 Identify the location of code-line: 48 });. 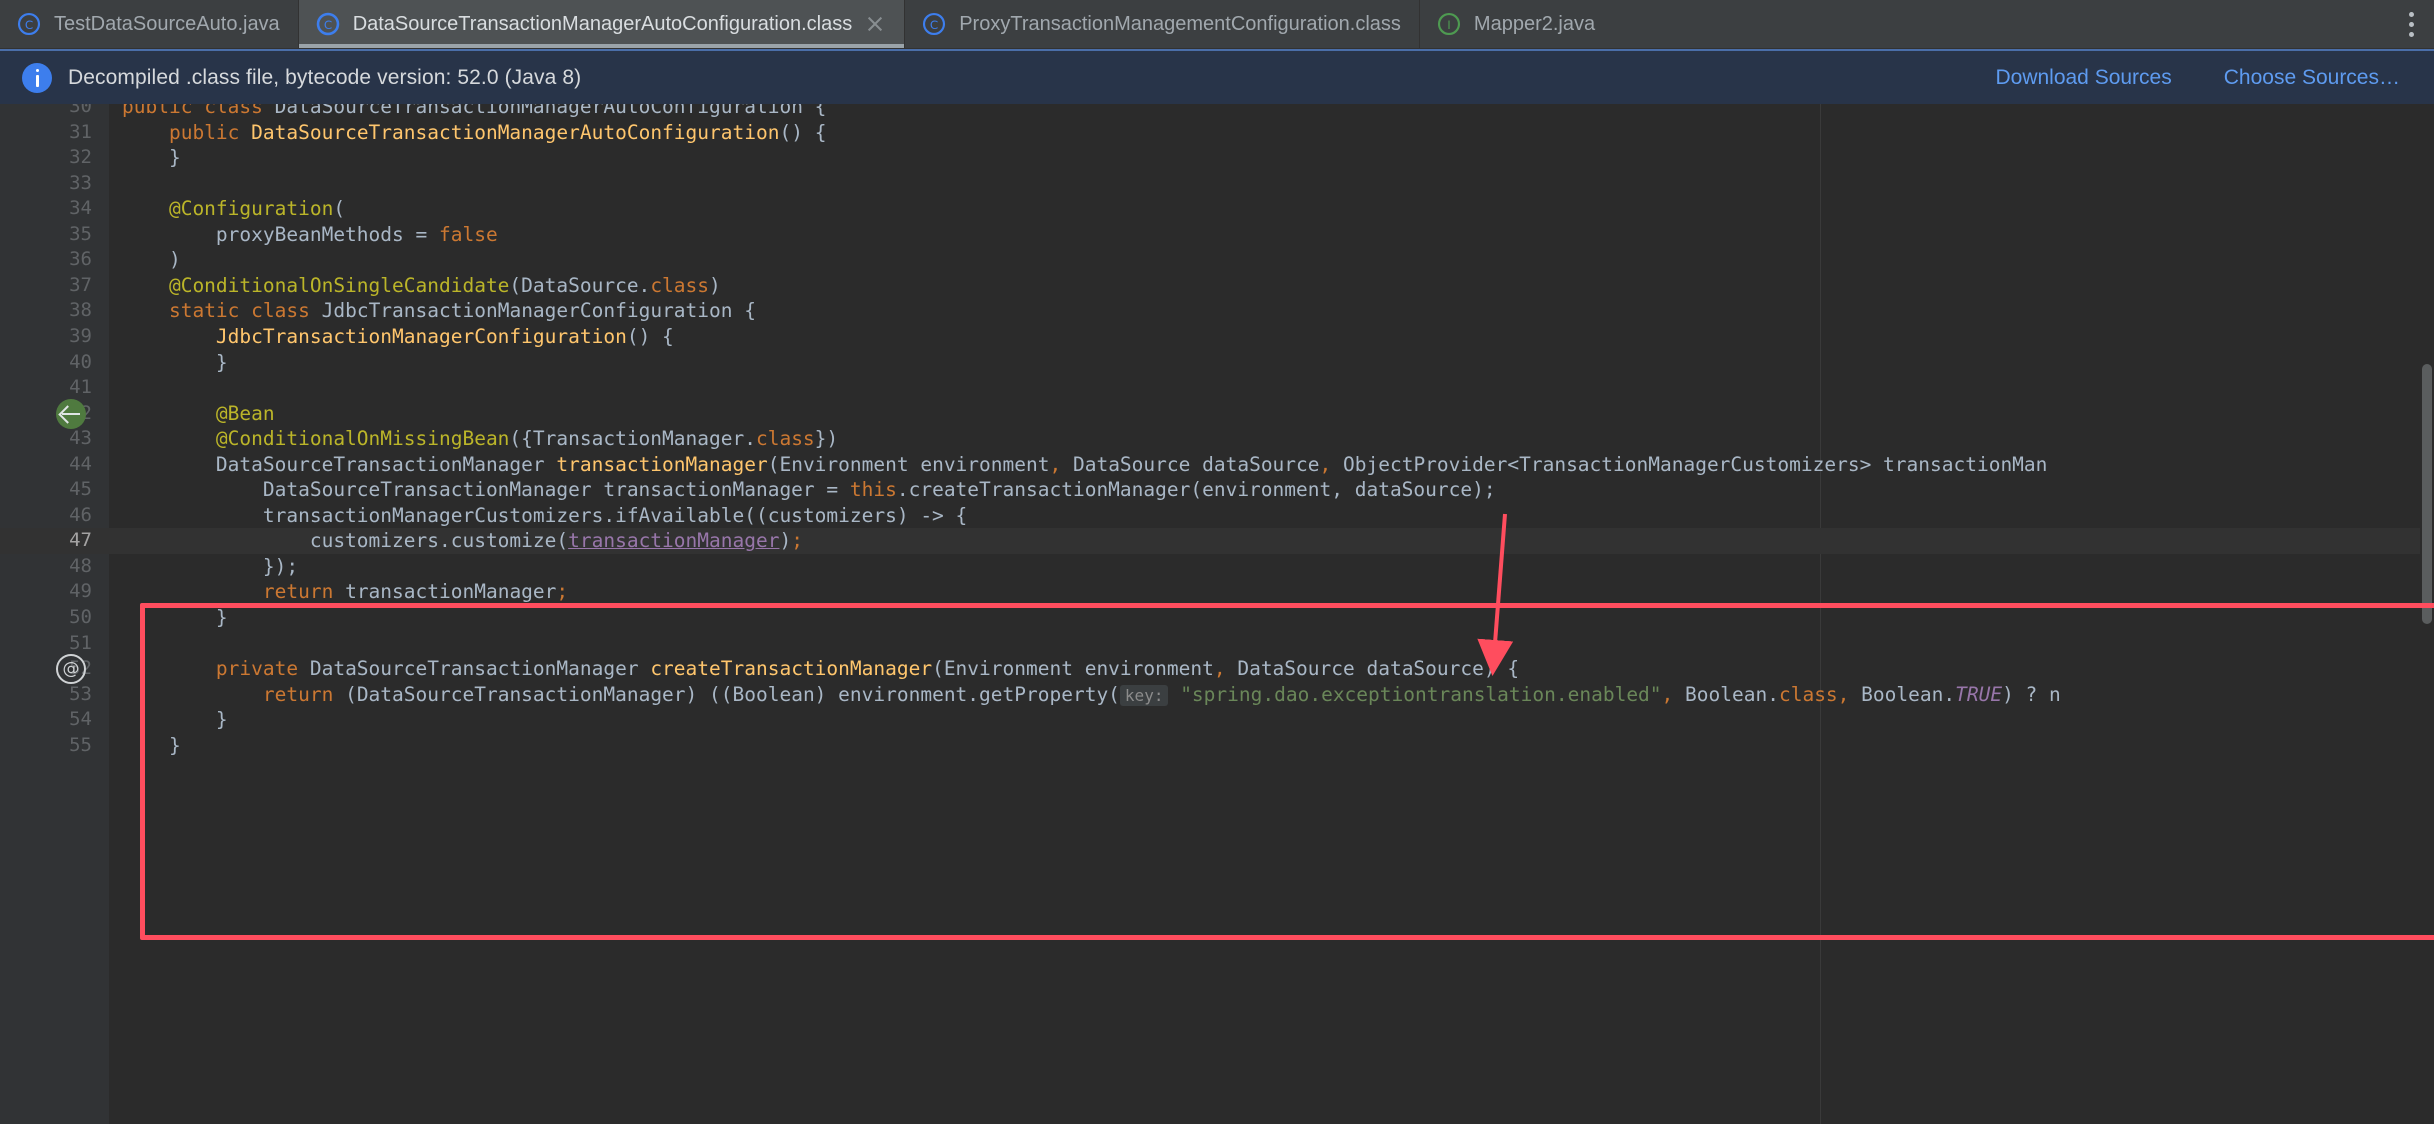
(1217, 567).